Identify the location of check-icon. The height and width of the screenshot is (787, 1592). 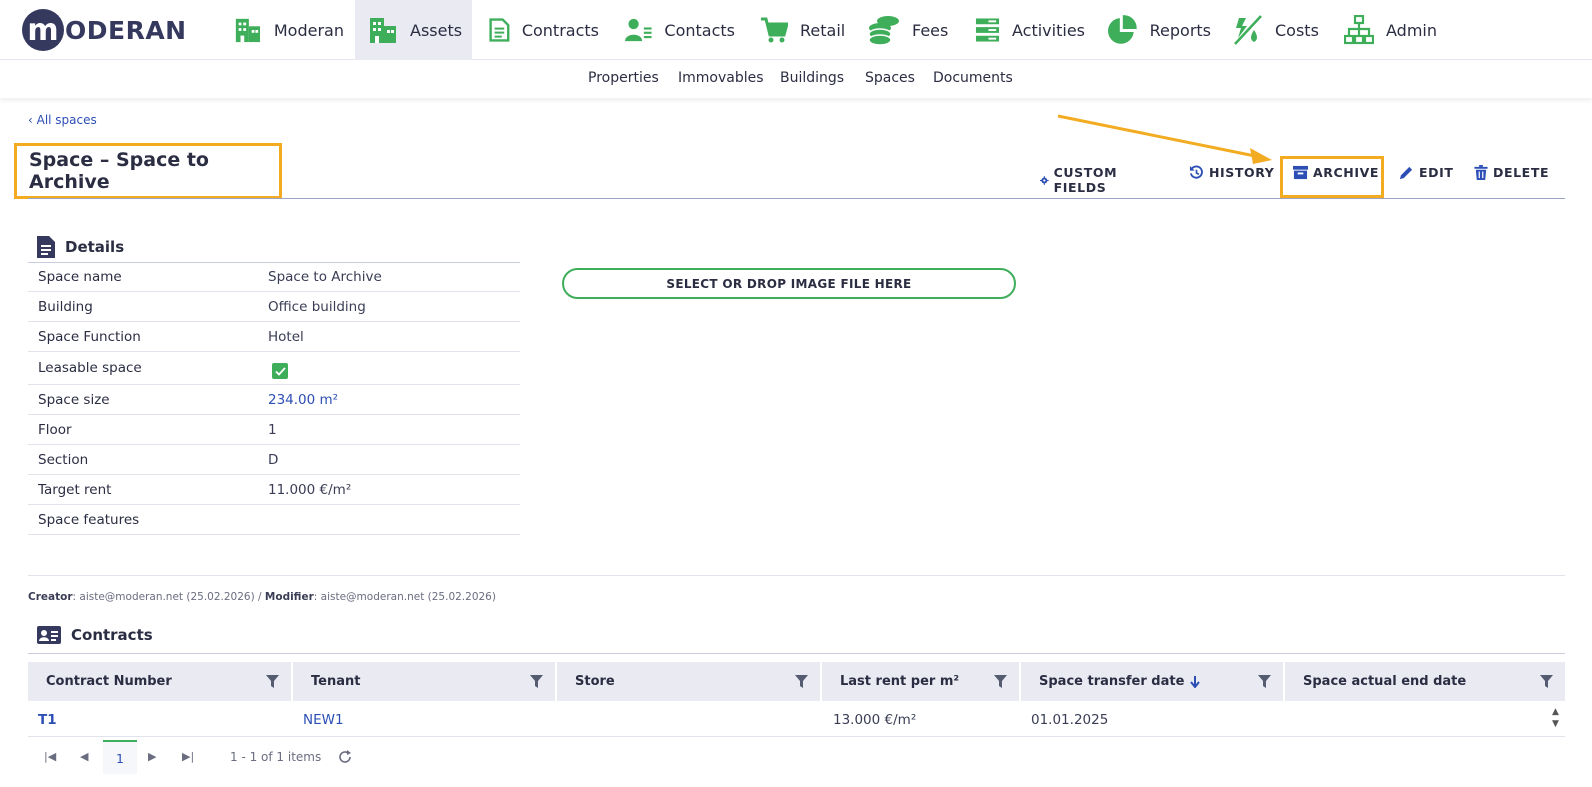
(280, 371).